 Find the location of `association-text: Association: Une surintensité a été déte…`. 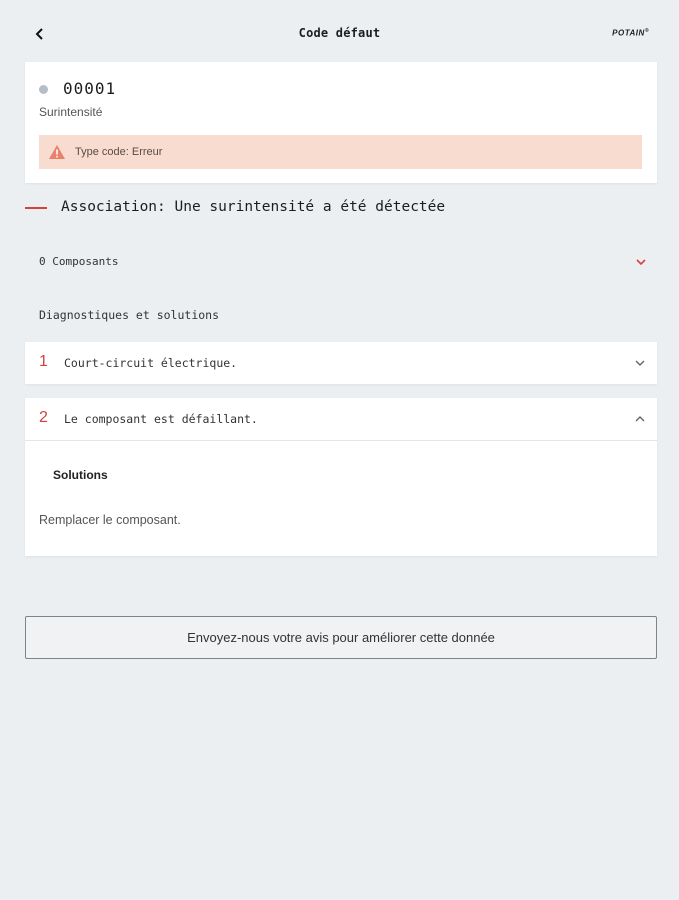

association-text: Association: Une surintensité a été déte… is located at coordinates (253, 207).